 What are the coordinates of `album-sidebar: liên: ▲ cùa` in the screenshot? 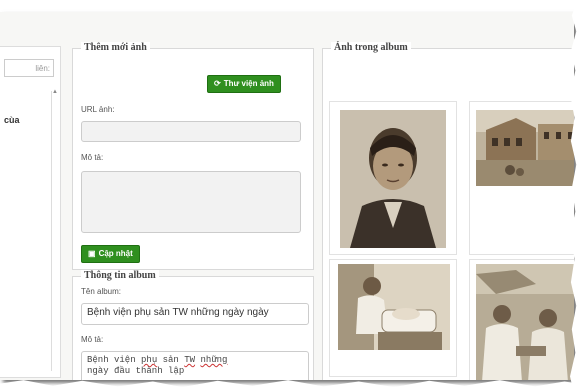 It's located at (30, 212).